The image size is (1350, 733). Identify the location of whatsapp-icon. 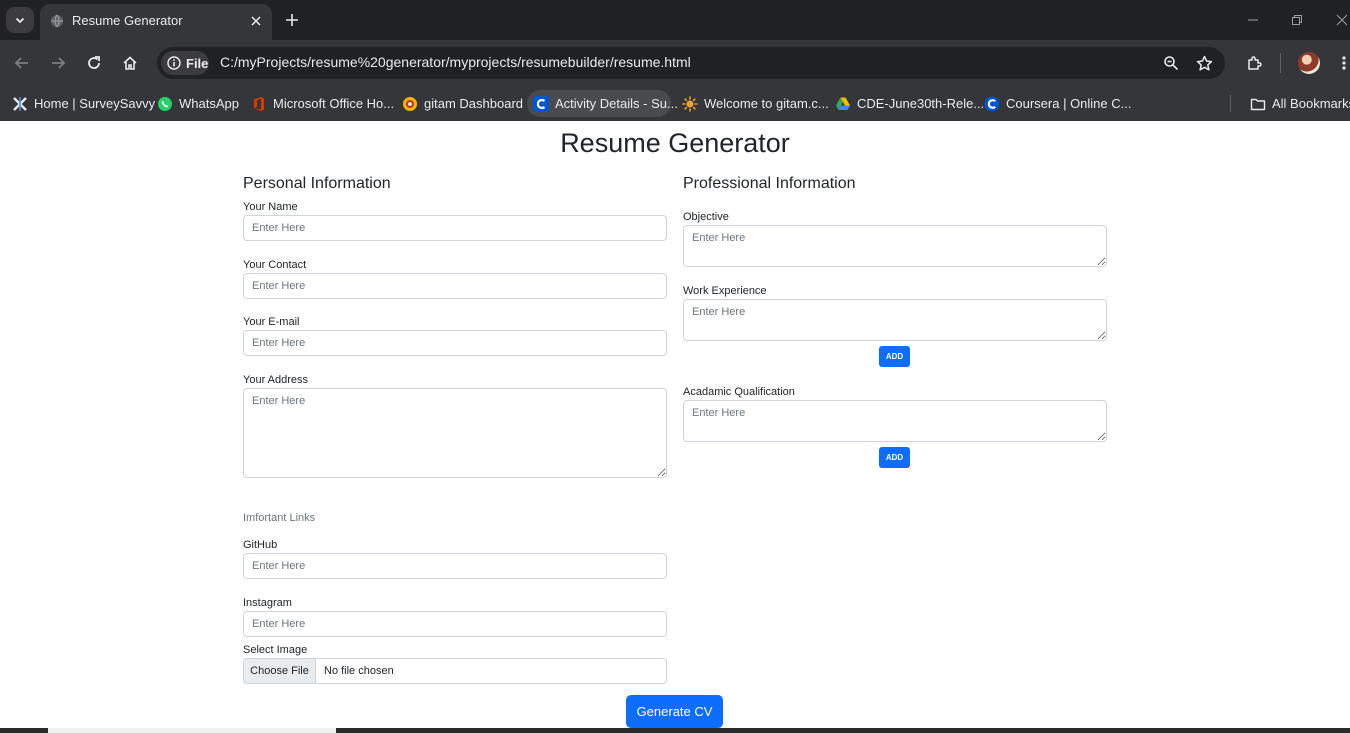
(165, 104).